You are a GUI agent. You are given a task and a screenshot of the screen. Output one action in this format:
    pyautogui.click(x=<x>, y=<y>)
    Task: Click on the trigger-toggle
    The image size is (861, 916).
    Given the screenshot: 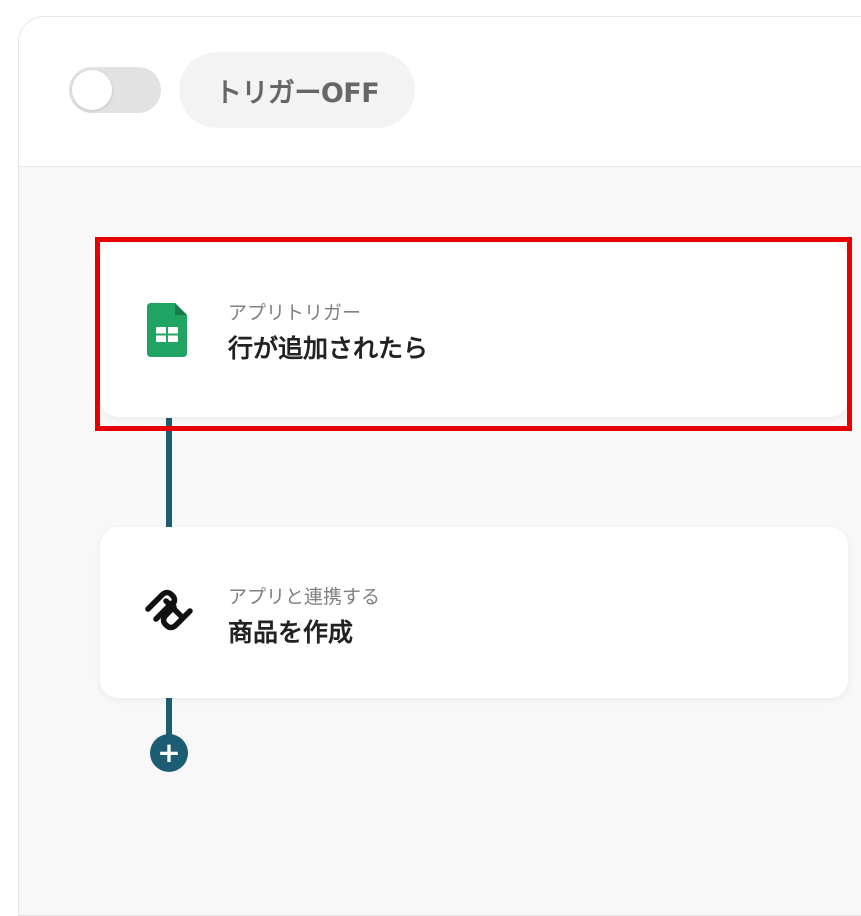 What is the action you would take?
    pyautogui.click(x=115, y=90)
    